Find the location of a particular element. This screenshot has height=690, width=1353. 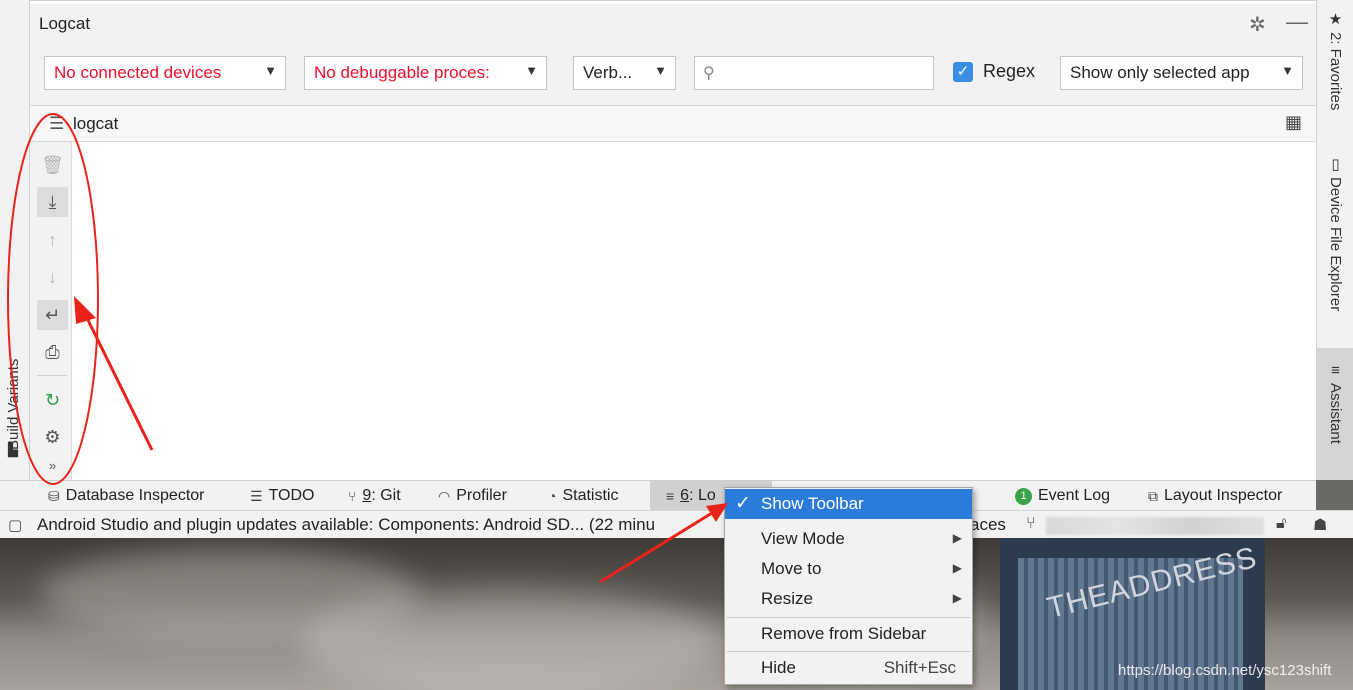

minimize-icon: — is located at coordinates (1297, 22).